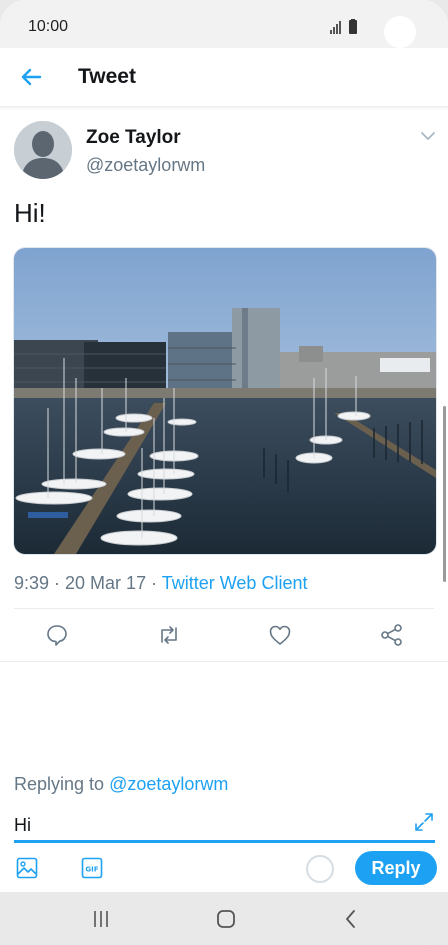 The height and width of the screenshot is (945, 448). I want to click on home-icon, so click(226, 919).